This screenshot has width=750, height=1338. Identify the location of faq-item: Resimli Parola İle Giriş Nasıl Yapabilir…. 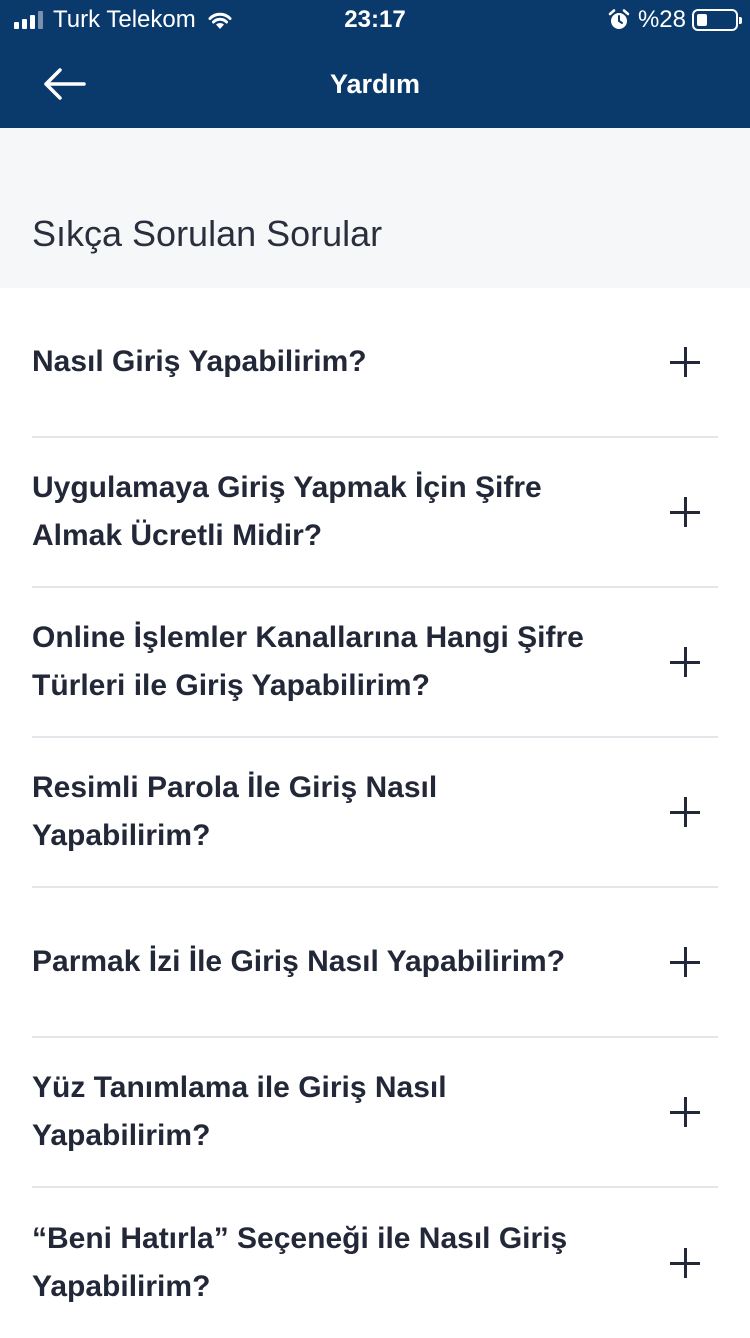
(375, 813).